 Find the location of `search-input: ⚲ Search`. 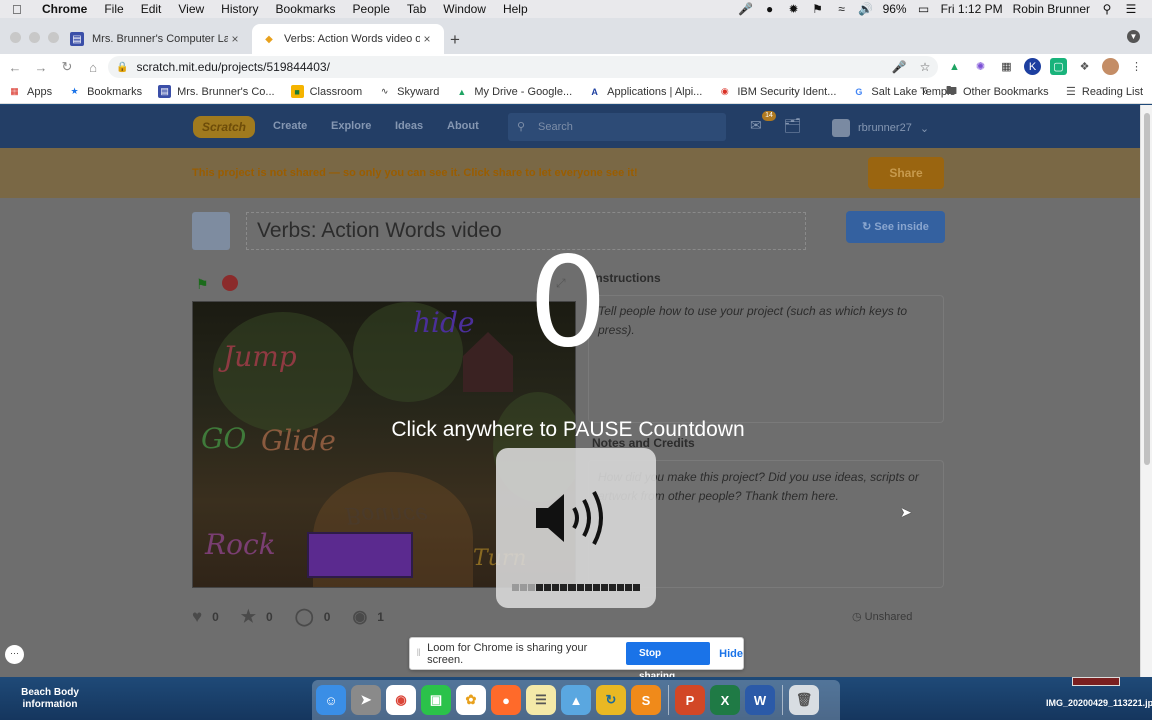

search-input: ⚲ Search is located at coordinates (617, 127).